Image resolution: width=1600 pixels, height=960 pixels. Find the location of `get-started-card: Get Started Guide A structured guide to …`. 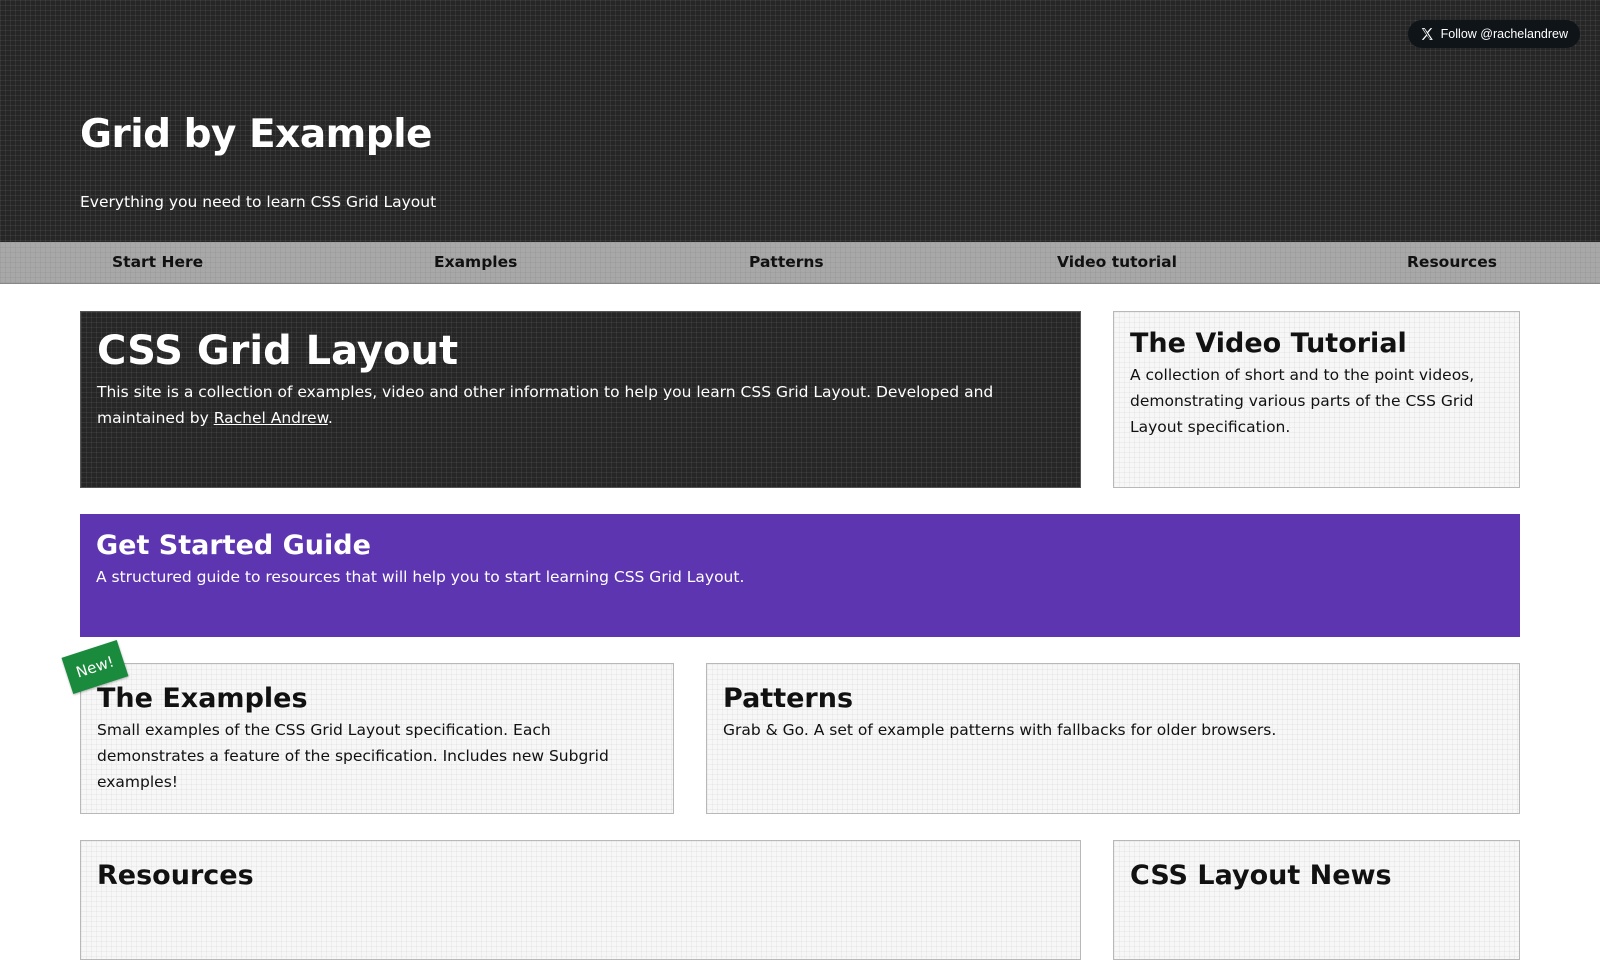

get-started-card: Get Started Guide A structured guide to … is located at coordinates (800, 575).